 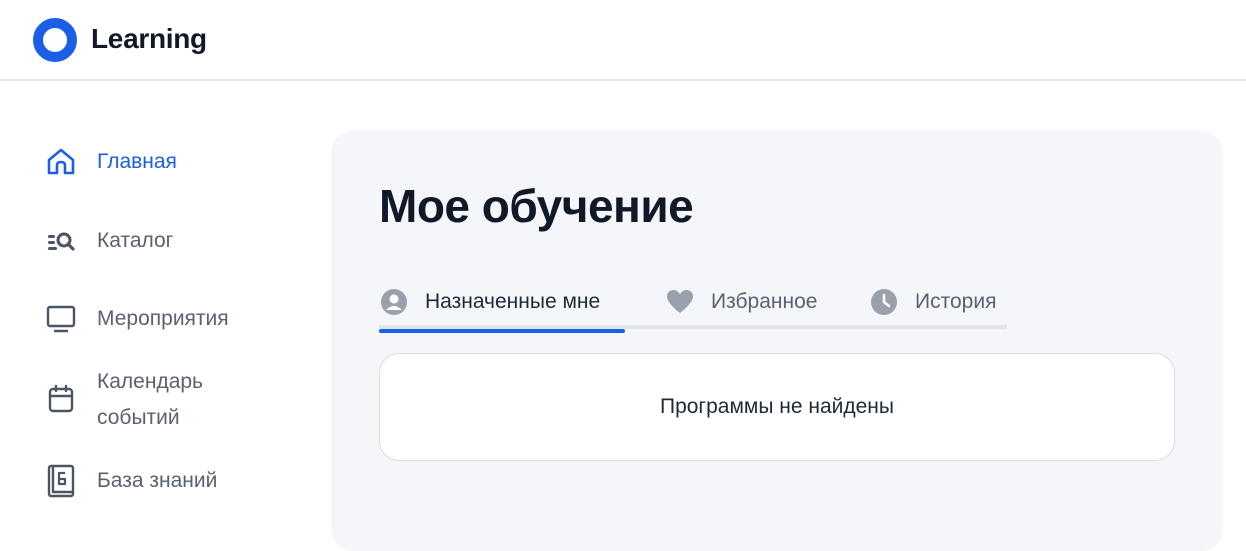 What do you see at coordinates (61, 319) in the screenshot?
I see `monitor-icon` at bounding box center [61, 319].